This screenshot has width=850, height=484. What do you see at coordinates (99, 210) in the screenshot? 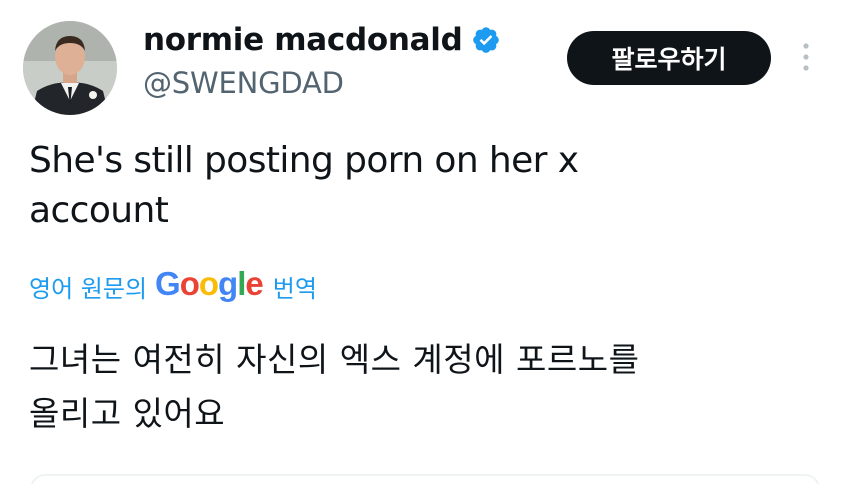
I see `tweet-text-line: account` at bounding box center [99, 210].